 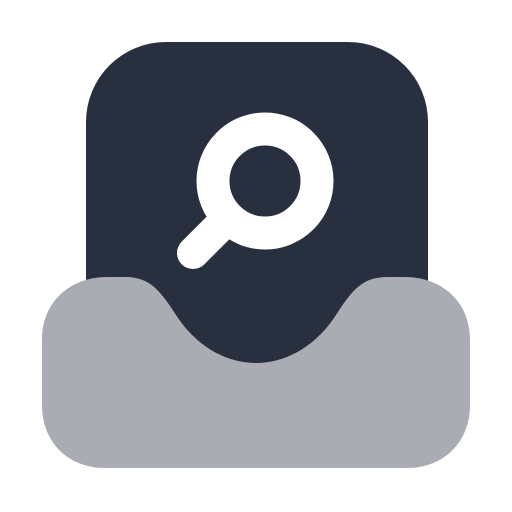 I want to click on magnifier-handle, so click(x=208, y=238).